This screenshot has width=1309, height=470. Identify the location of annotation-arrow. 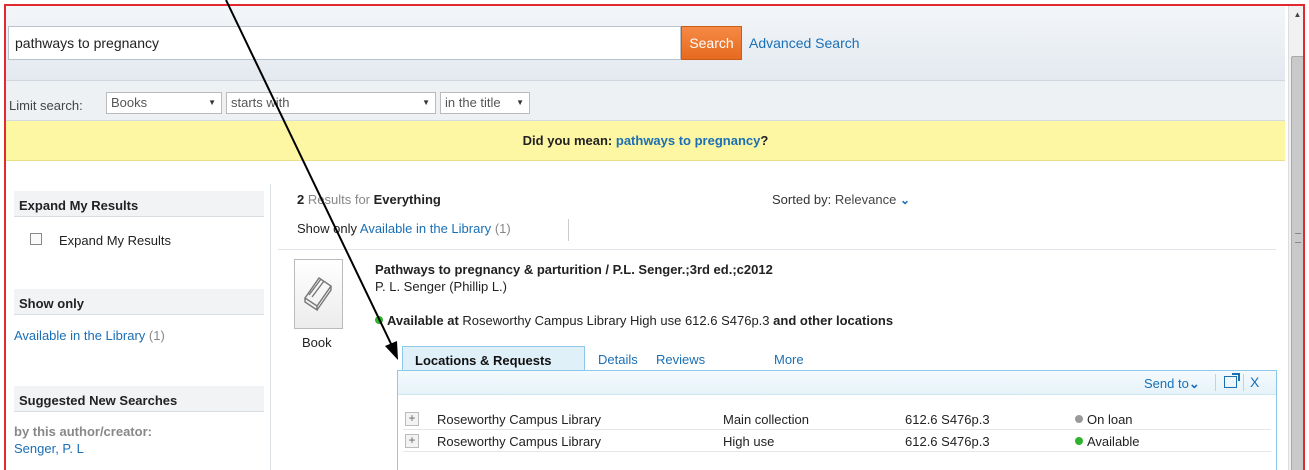
(311, 180).